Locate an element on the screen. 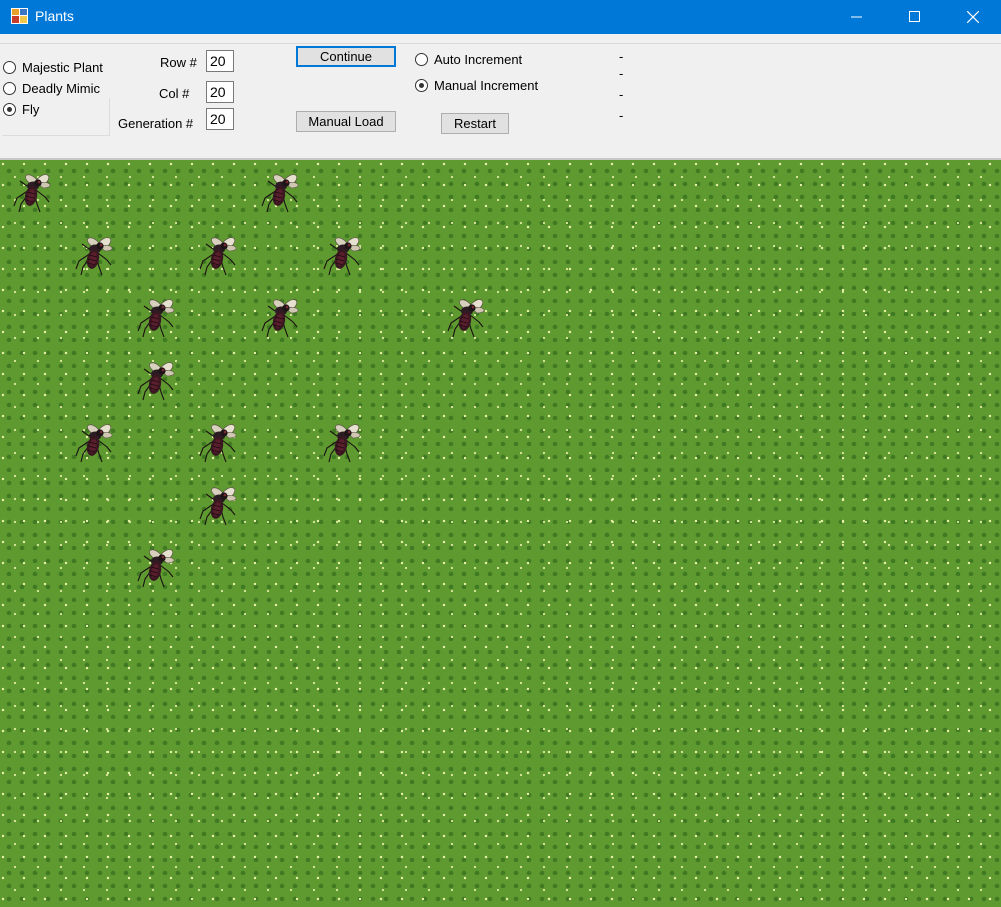 The height and width of the screenshot is (907, 1001). generation-label: Generation # is located at coordinates (156, 123).